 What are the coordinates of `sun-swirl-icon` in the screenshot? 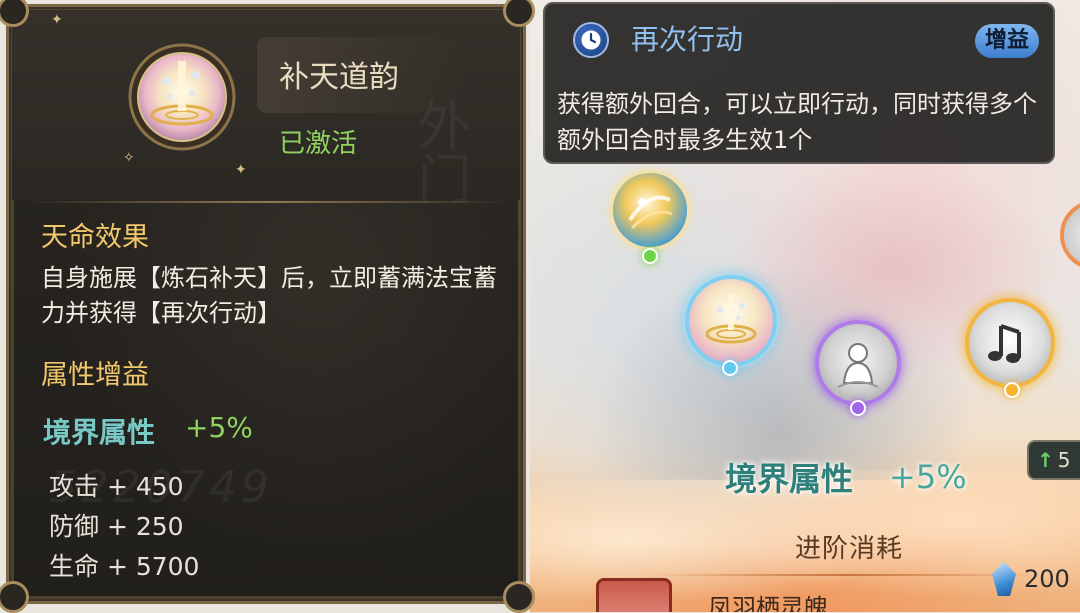 It's located at (650, 212).